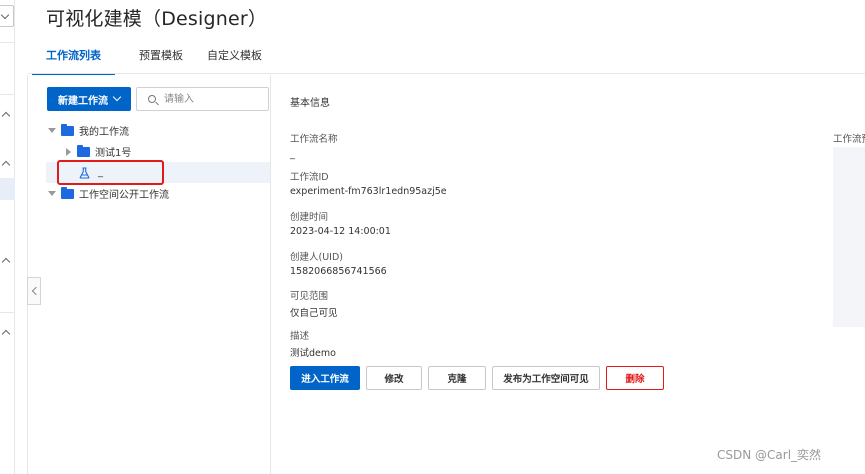 The image size is (865, 474). I want to click on search-icon, so click(152, 99).